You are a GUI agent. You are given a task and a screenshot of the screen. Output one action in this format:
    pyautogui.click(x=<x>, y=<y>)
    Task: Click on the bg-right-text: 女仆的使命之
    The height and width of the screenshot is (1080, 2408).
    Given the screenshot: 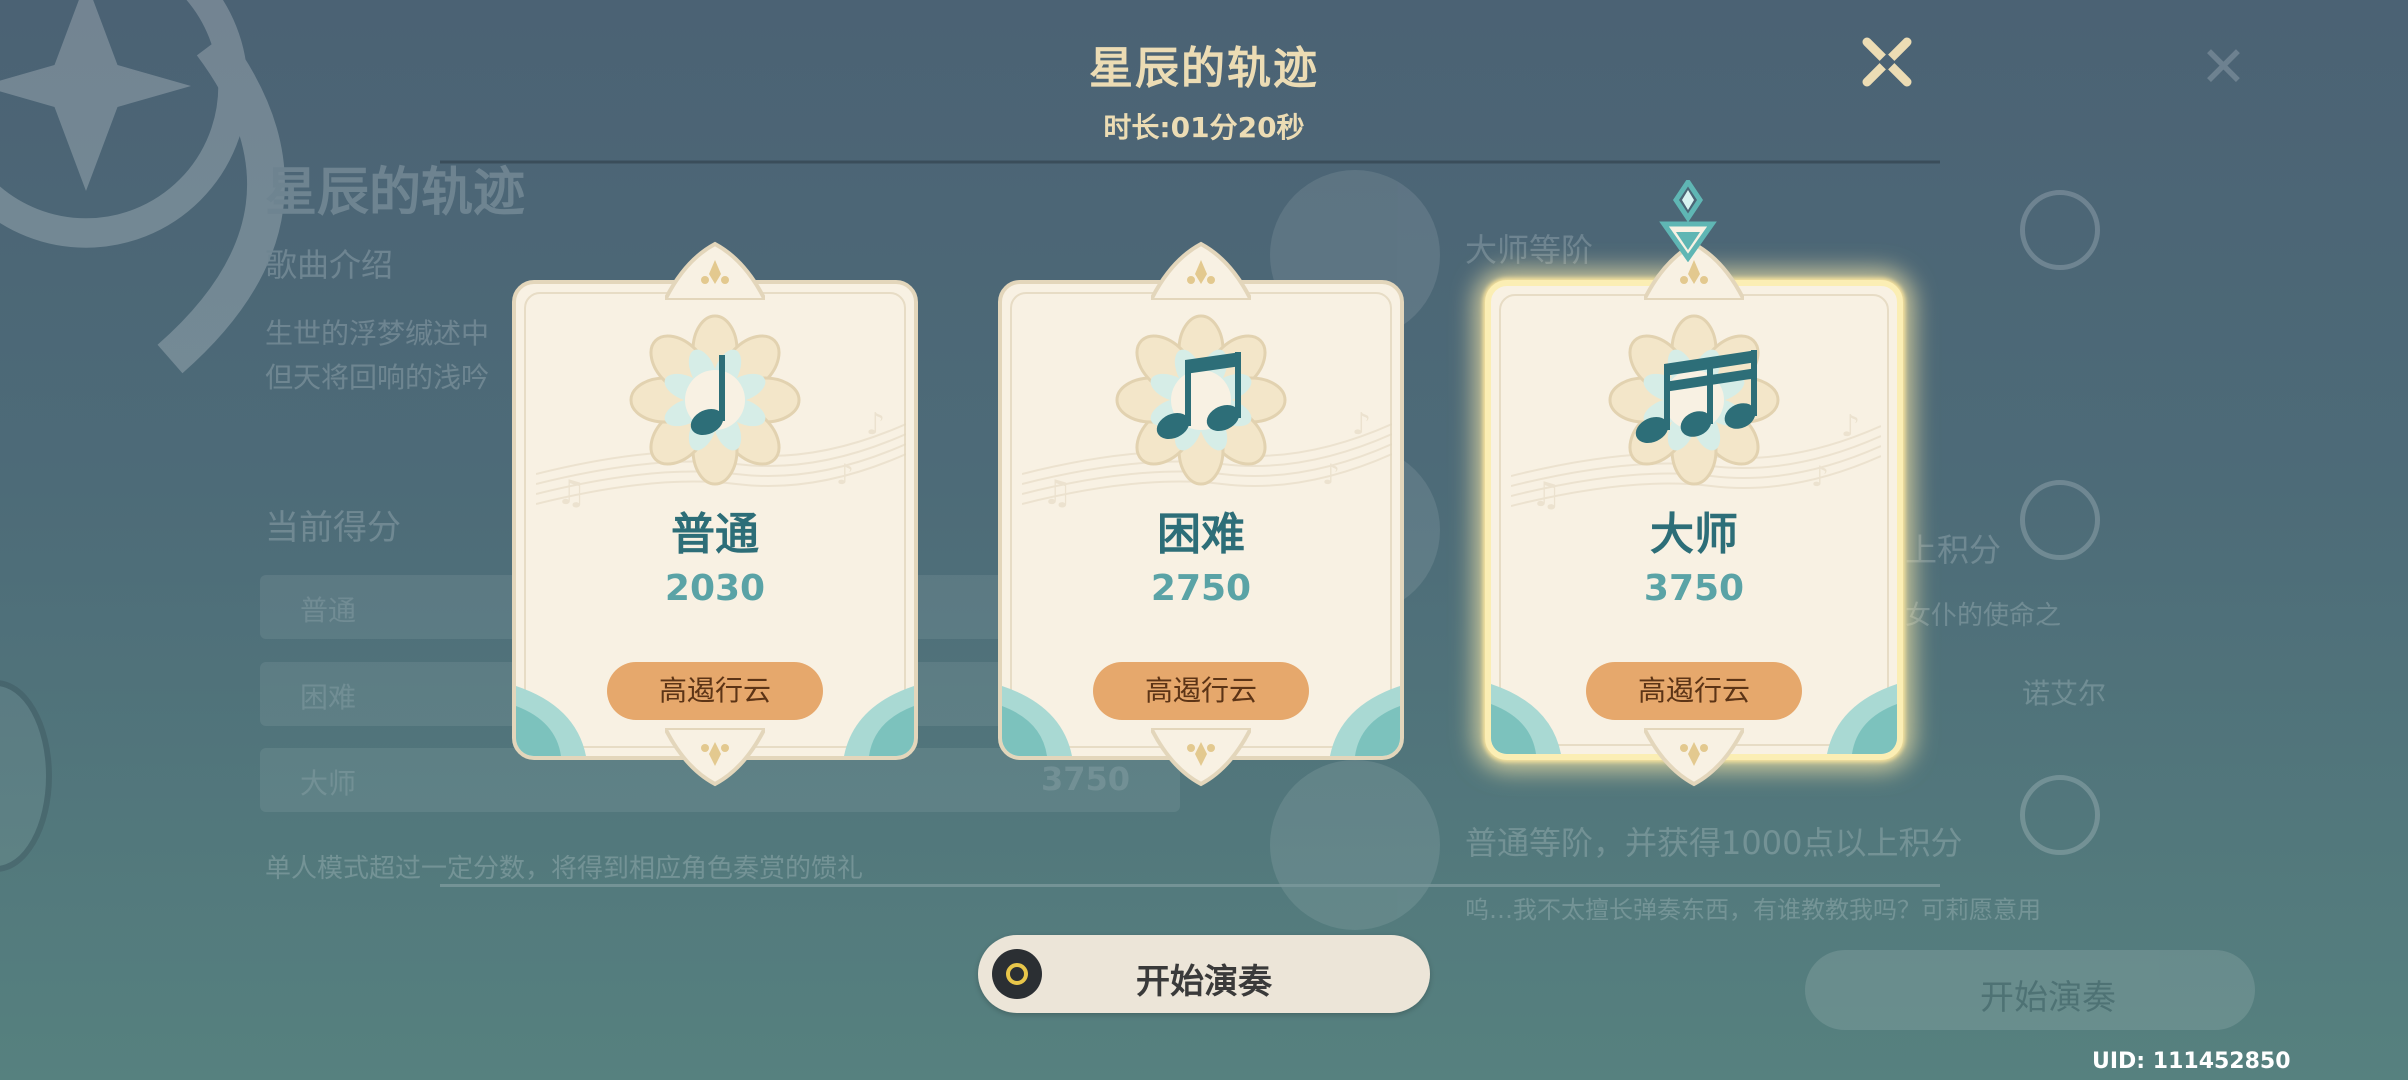 What is the action you would take?
    pyautogui.click(x=1983, y=616)
    